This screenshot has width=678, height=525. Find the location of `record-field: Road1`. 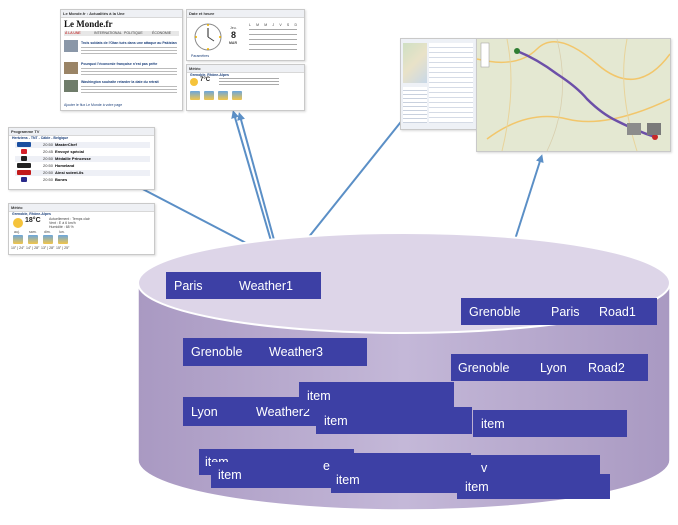

record-field: Road1 is located at coordinates (617, 311).